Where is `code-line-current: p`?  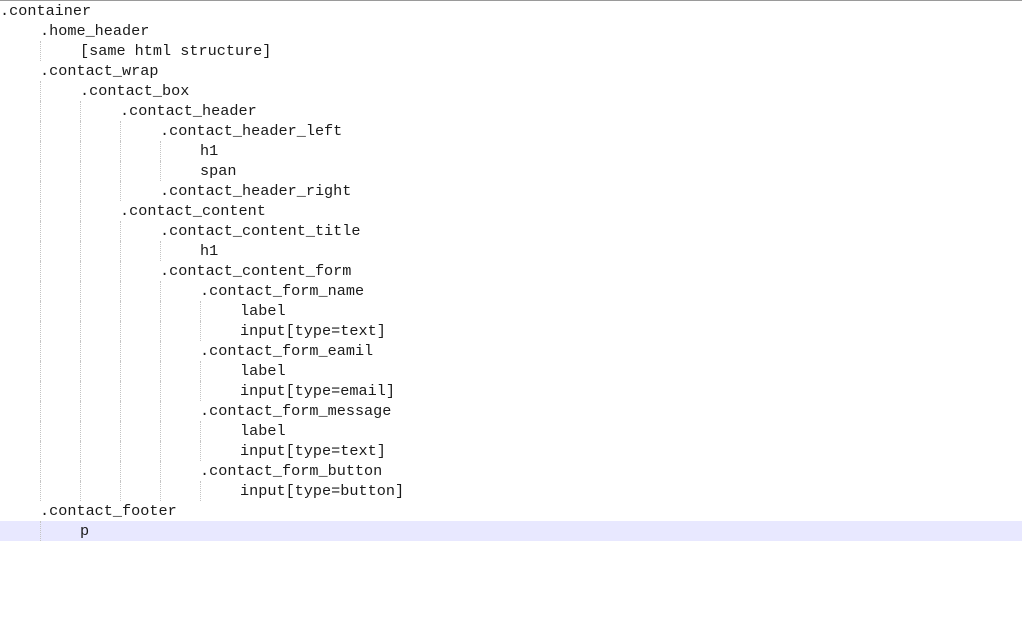
code-line-current: p is located at coordinates (511, 531).